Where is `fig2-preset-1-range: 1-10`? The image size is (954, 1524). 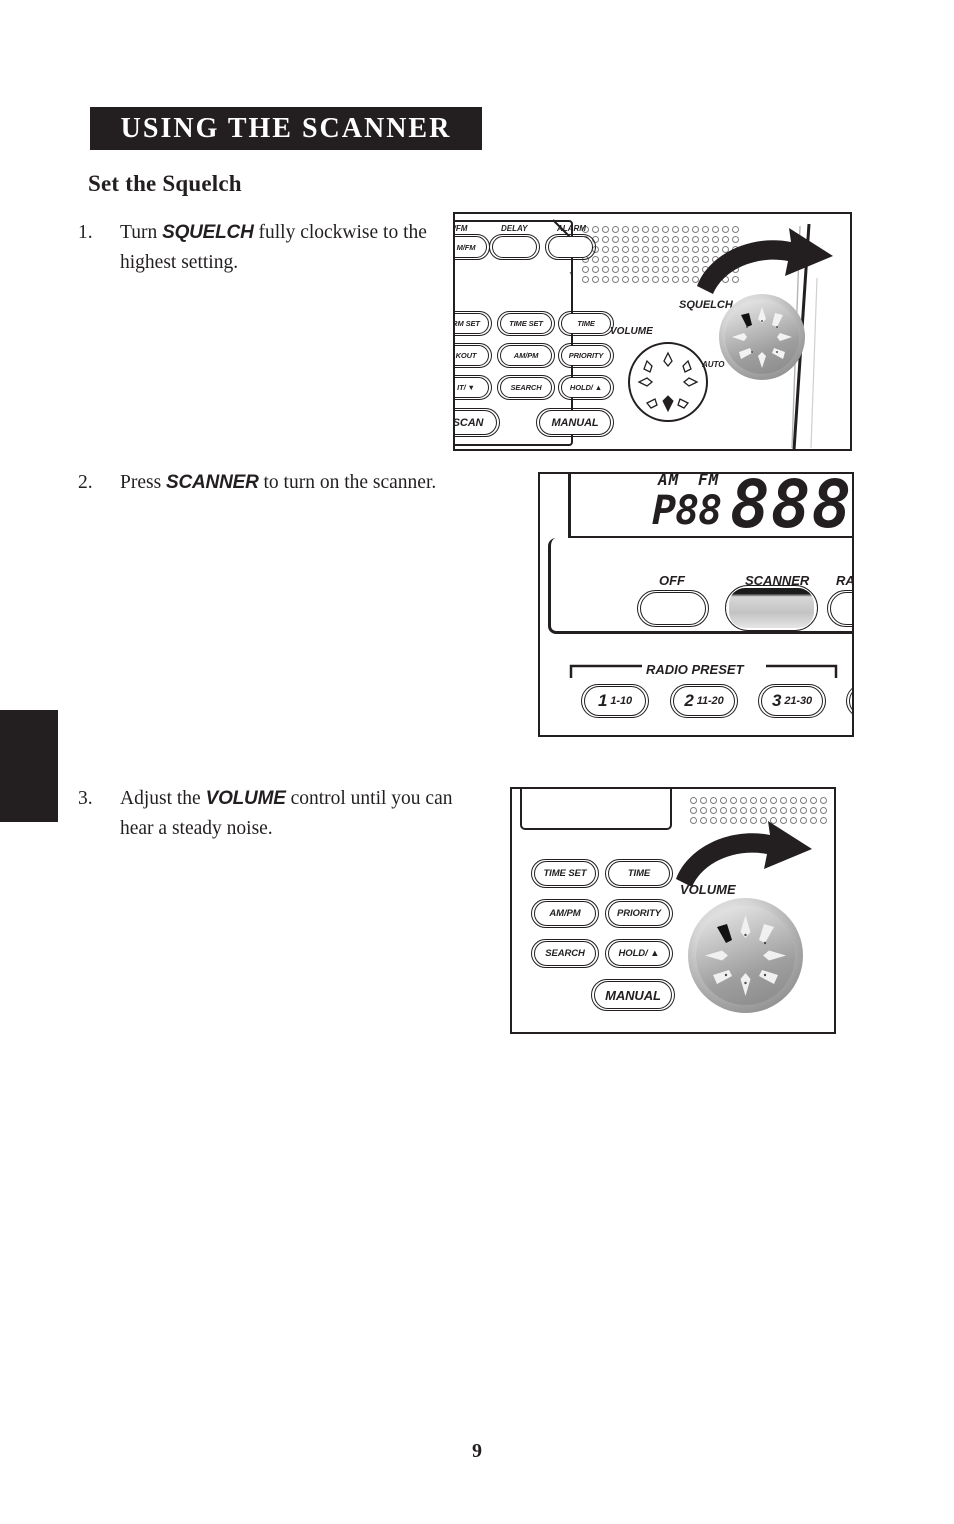 fig2-preset-1-range: 1-10 is located at coordinates (621, 701).